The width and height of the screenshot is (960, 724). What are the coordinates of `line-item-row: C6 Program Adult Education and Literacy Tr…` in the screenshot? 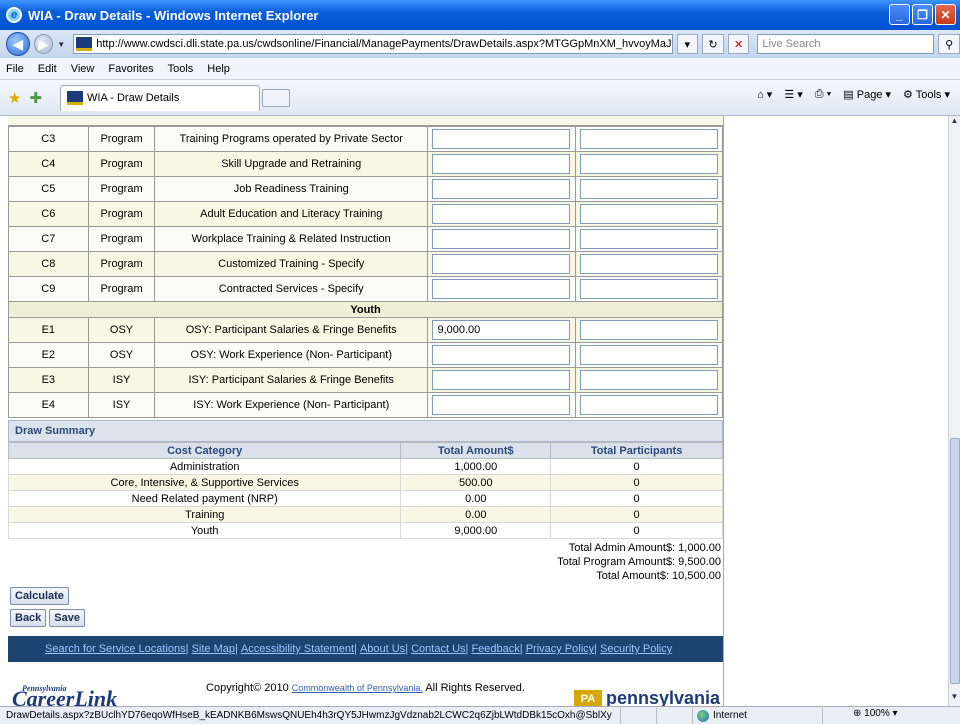 It's located at (365, 214).